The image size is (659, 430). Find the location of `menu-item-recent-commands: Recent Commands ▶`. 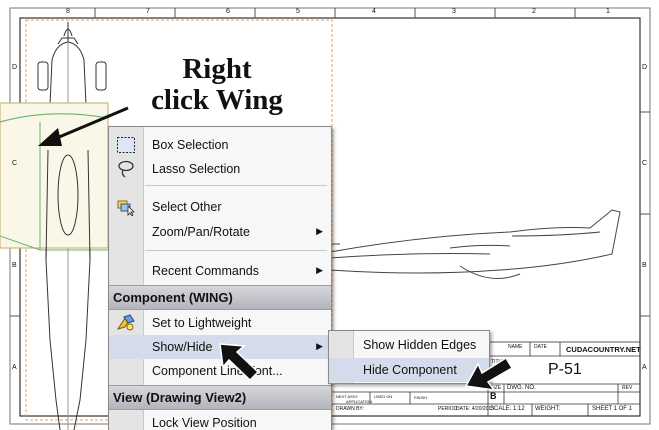

menu-item-recent-commands: Recent Commands ▶ is located at coordinates (220, 271).